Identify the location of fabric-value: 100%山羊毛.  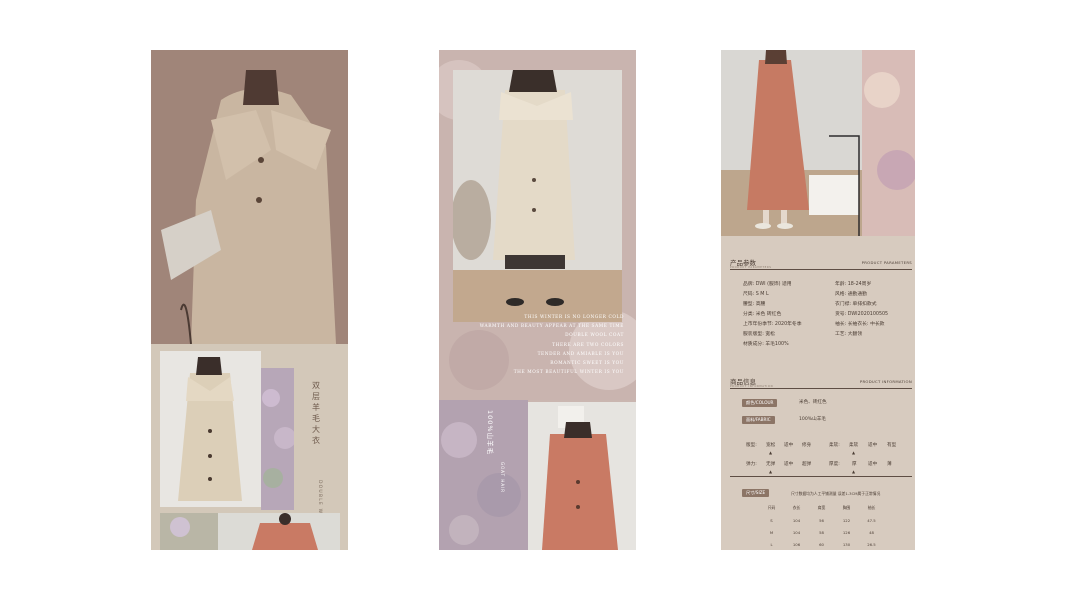
(812, 419).